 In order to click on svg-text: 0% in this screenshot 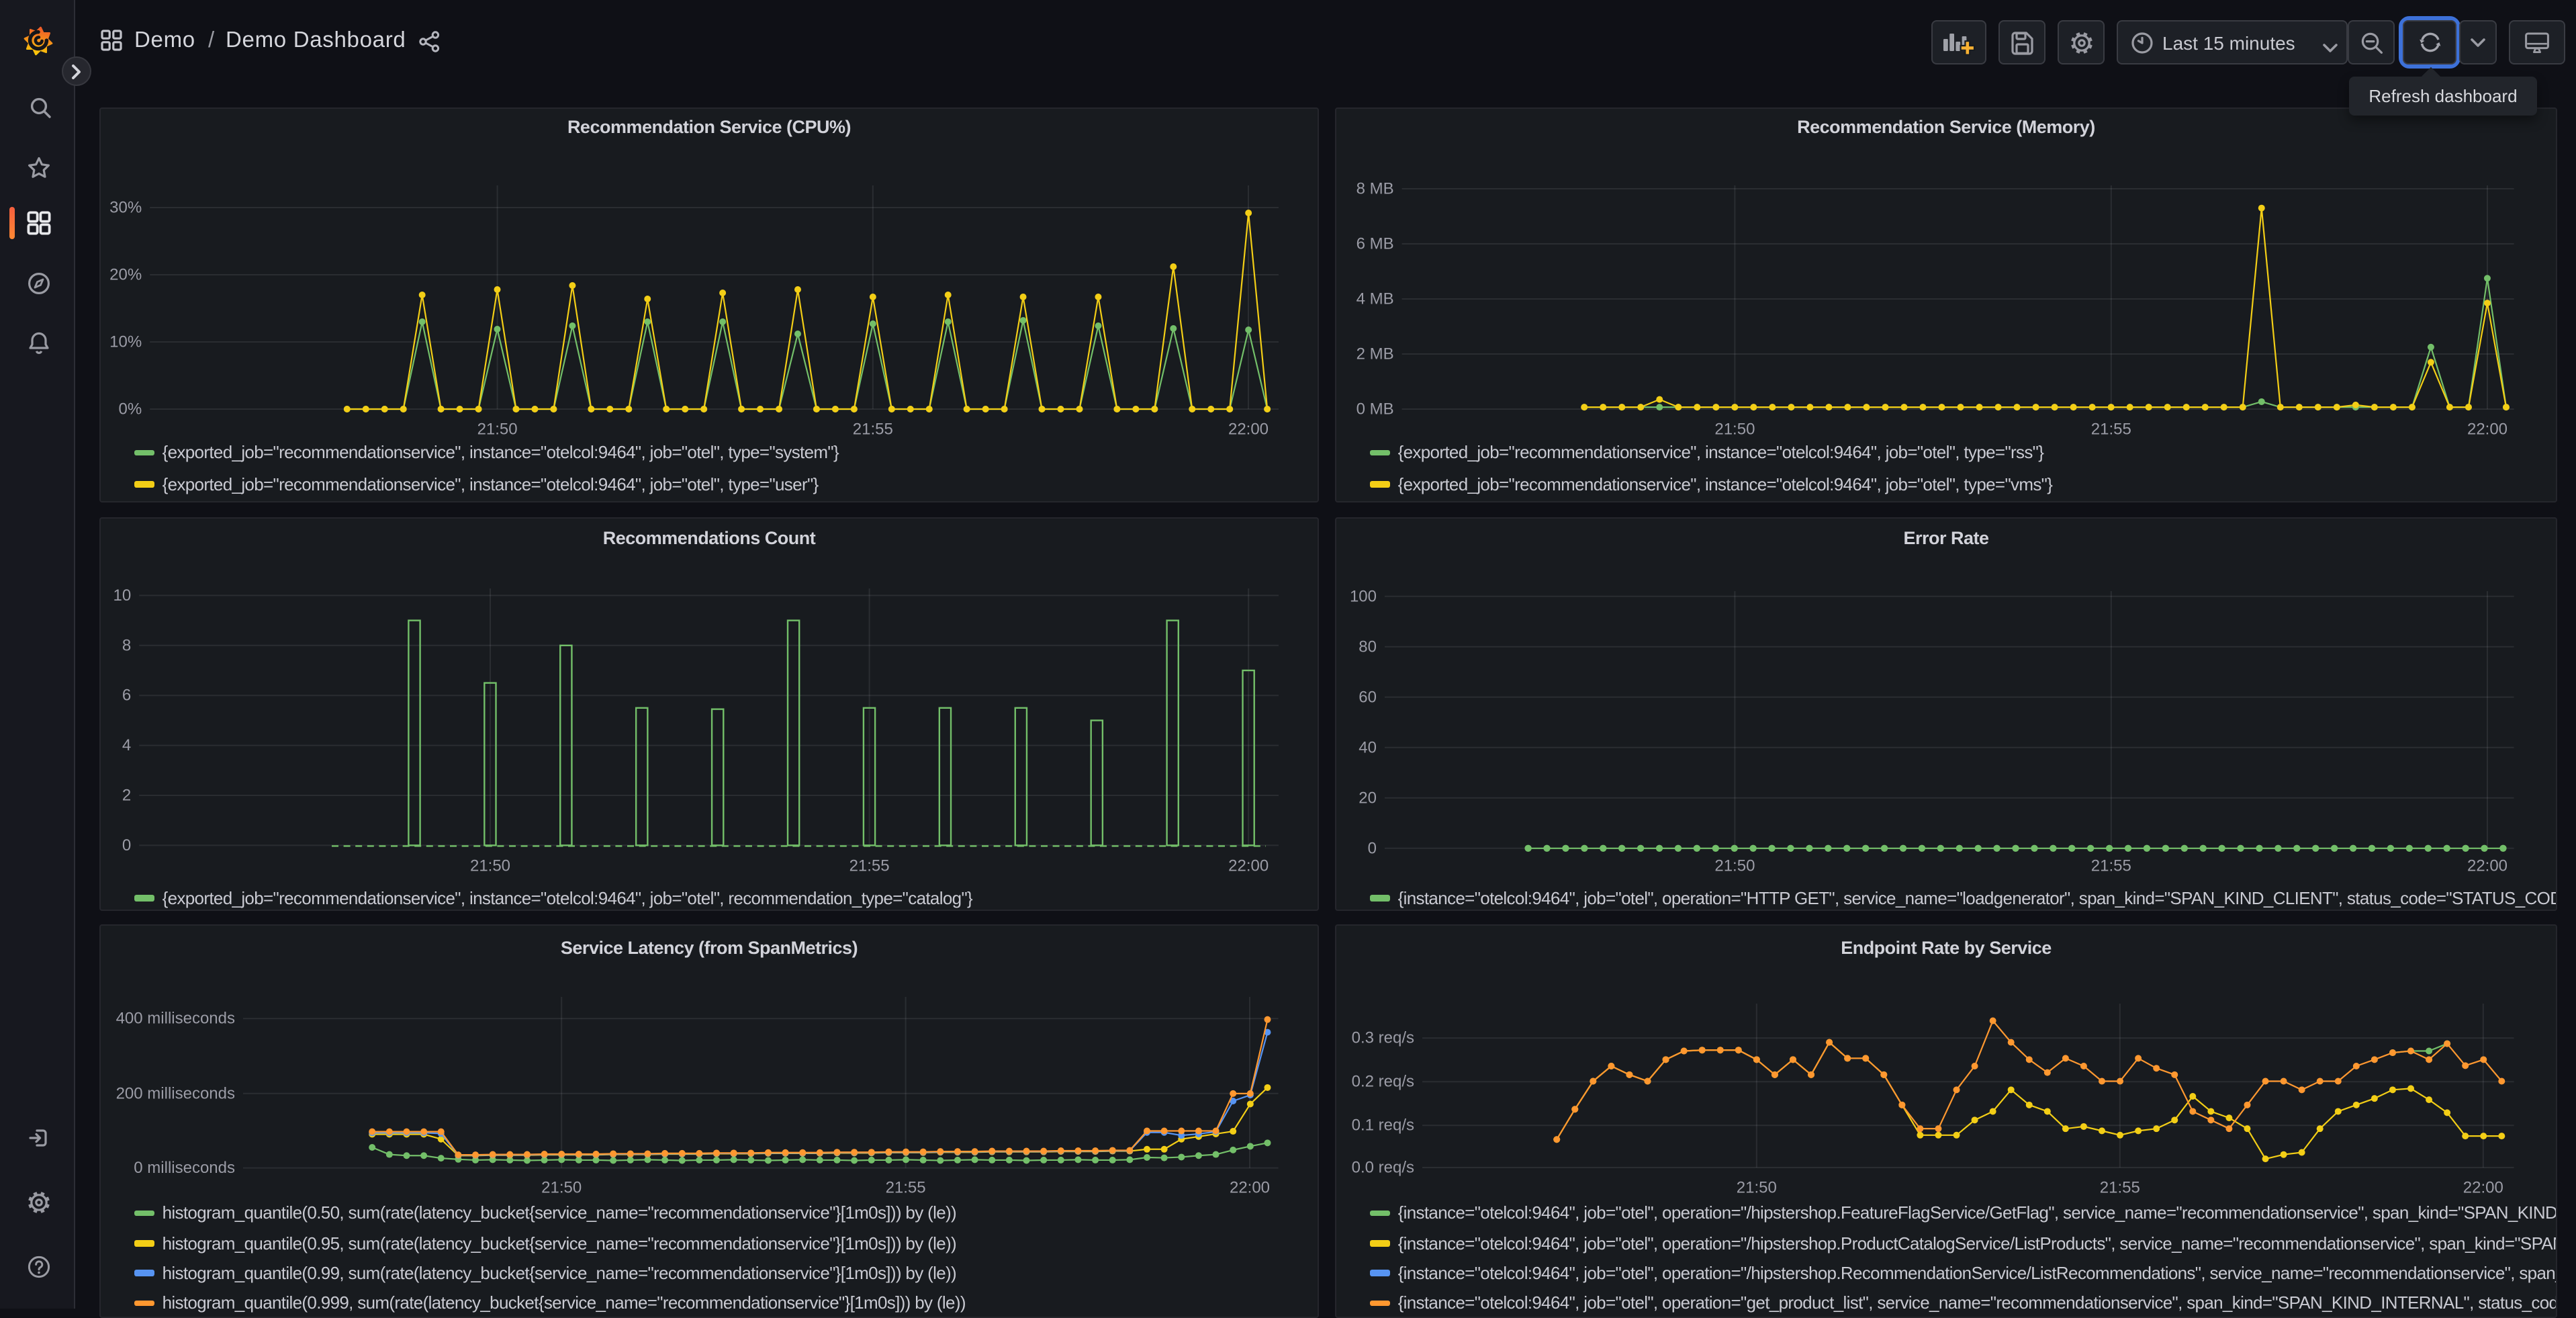, I will do `click(130, 409)`.